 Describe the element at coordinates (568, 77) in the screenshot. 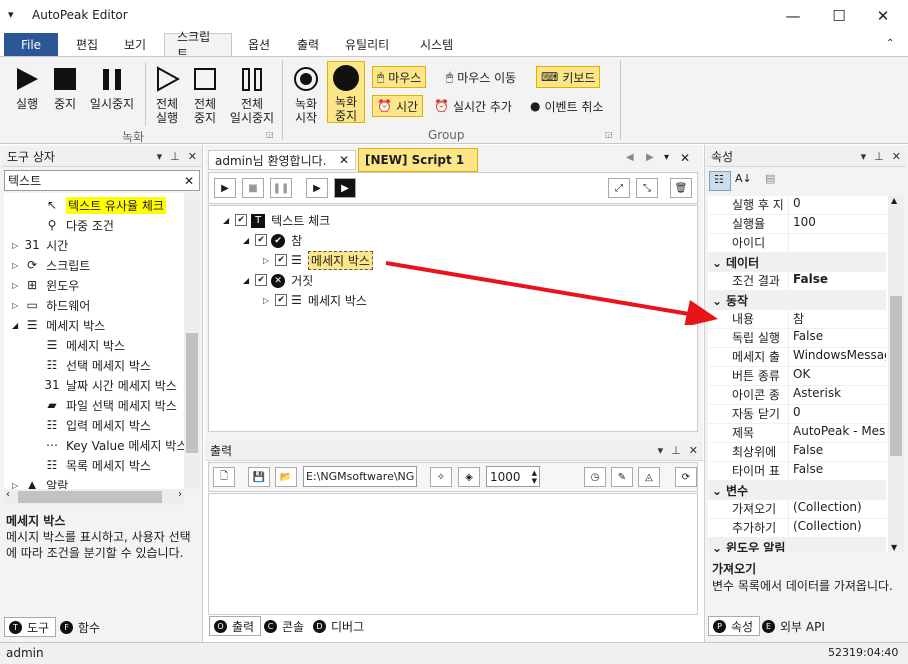

I see `keyboard-button: ⌨ 키보드` at that location.